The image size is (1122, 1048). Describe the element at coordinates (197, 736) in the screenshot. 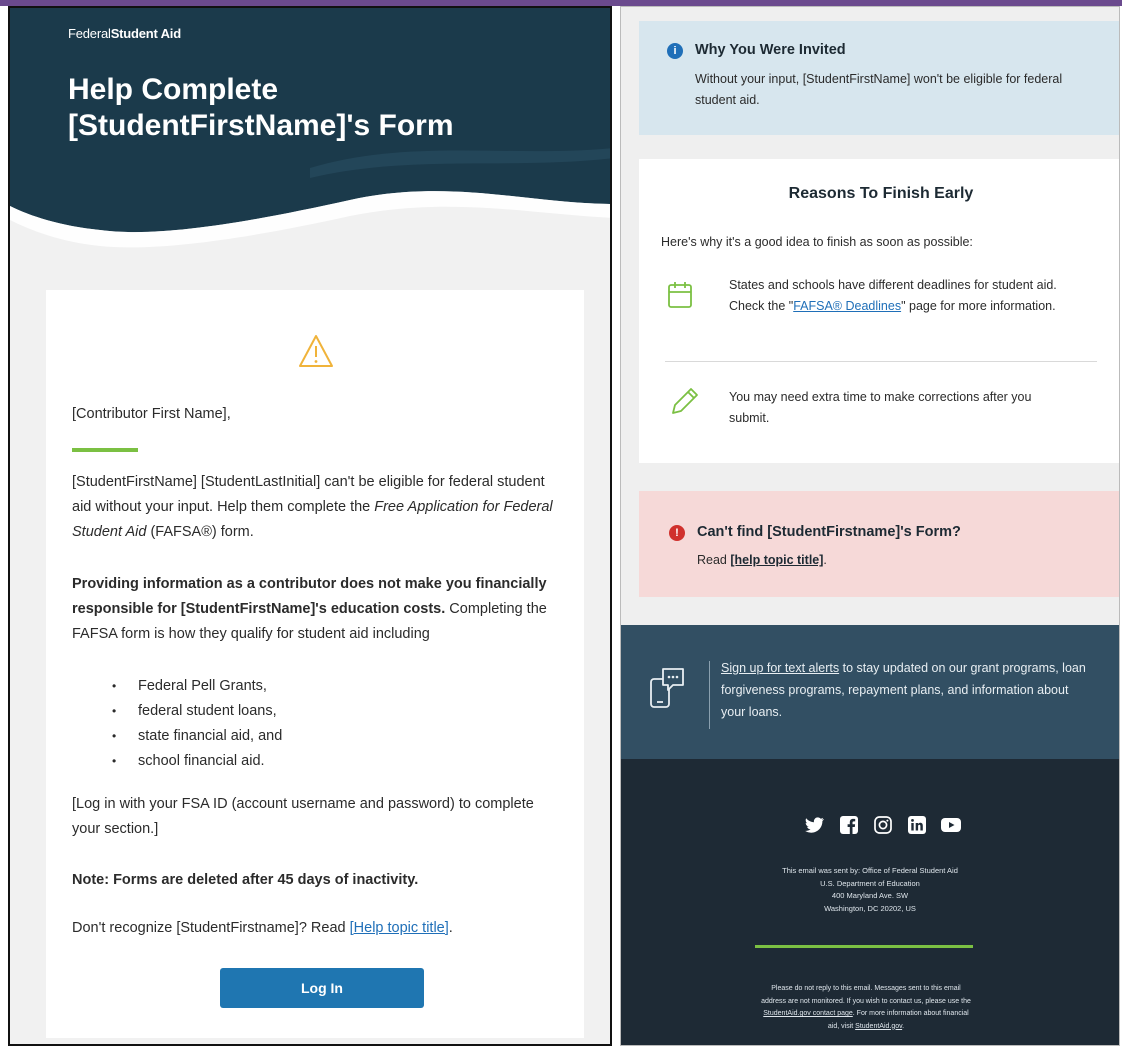

I see `list-item: state financial aid, and` at that location.